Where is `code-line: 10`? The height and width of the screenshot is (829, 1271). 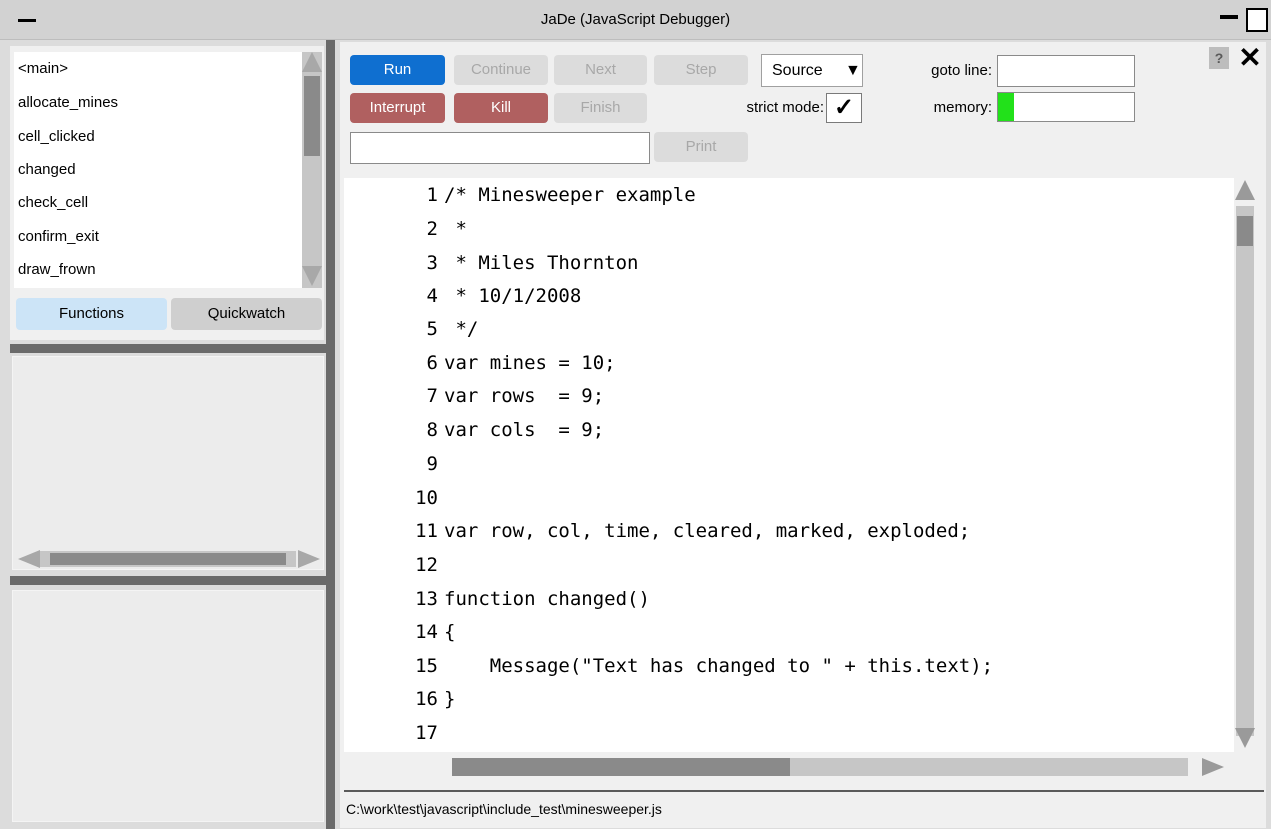
code-line: 10 is located at coordinates (394, 498).